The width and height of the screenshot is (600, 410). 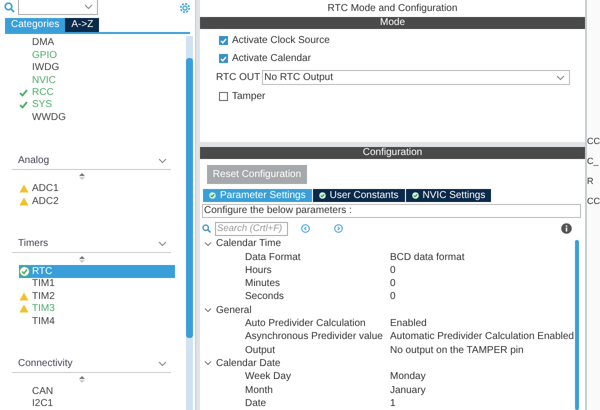 I want to click on parameter-value: 1, so click(x=393, y=403).